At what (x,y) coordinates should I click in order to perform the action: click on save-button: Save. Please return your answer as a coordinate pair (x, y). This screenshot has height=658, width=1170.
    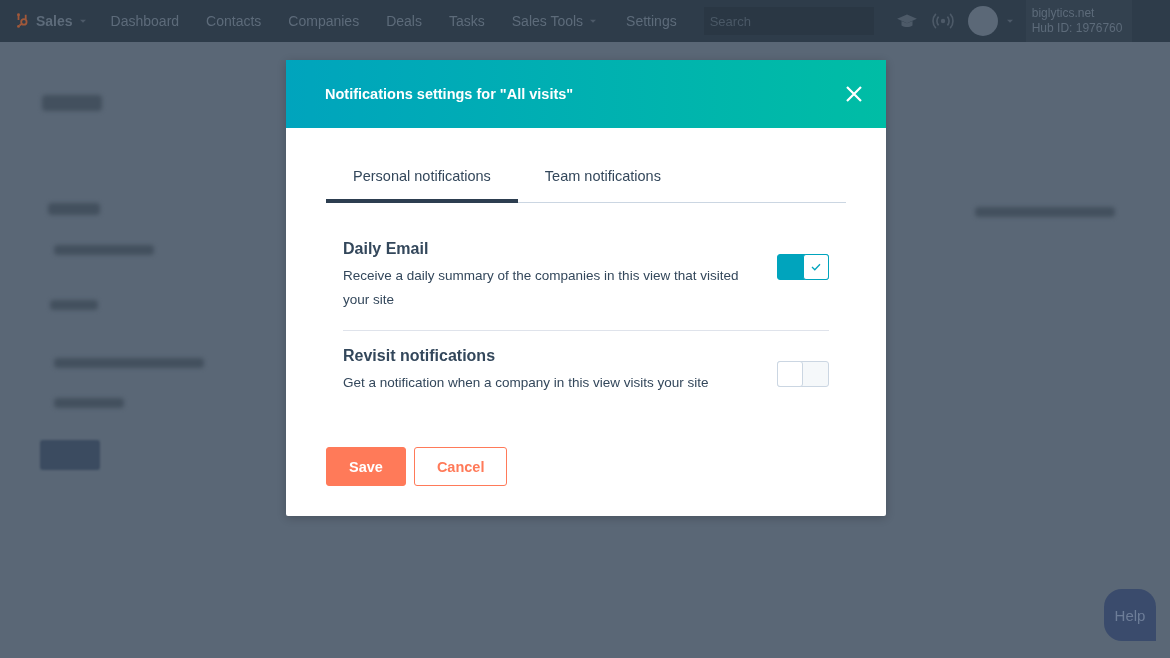
    Looking at the image, I should click on (366, 466).